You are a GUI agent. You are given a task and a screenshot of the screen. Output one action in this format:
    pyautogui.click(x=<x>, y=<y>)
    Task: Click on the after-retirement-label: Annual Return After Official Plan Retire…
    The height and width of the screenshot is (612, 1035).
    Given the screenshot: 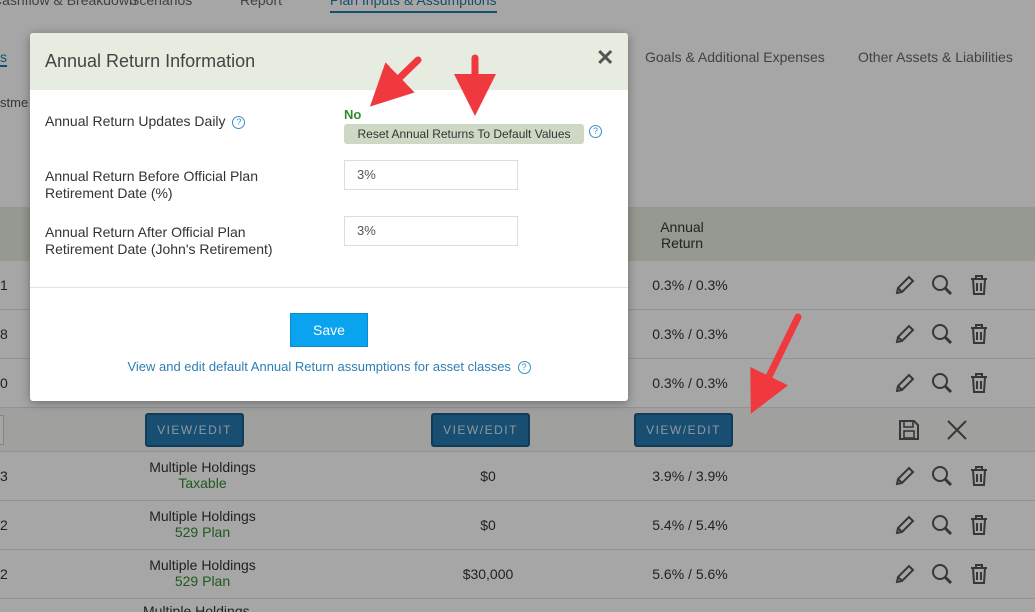 What is the action you would take?
    pyautogui.click(x=159, y=240)
    